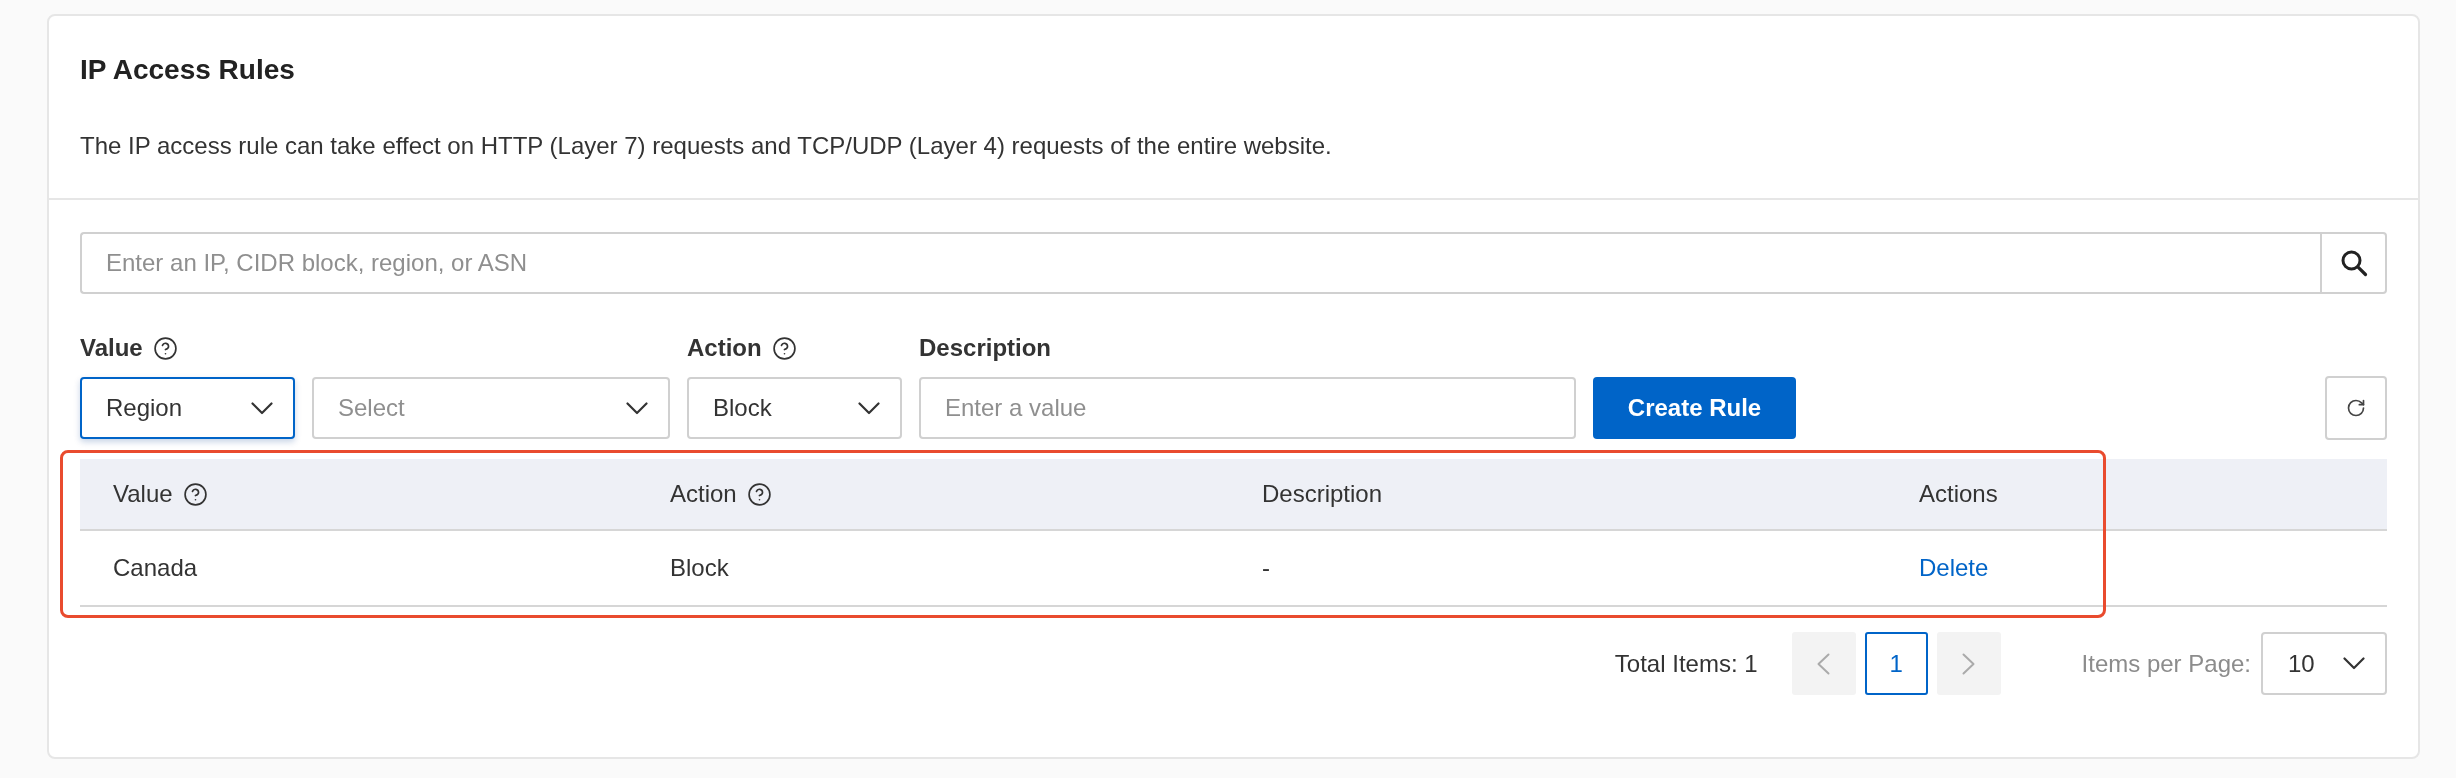 Image resolution: width=2456 pixels, height=778 pixels. I want to click on column-header: Value, so click(143, 494).